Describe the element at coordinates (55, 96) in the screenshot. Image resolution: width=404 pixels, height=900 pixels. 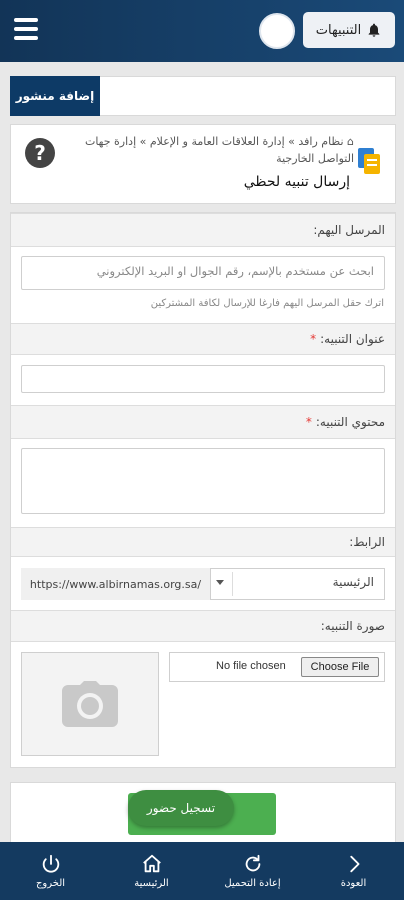
I see `add-post-button: إضافة منشور` at that location.